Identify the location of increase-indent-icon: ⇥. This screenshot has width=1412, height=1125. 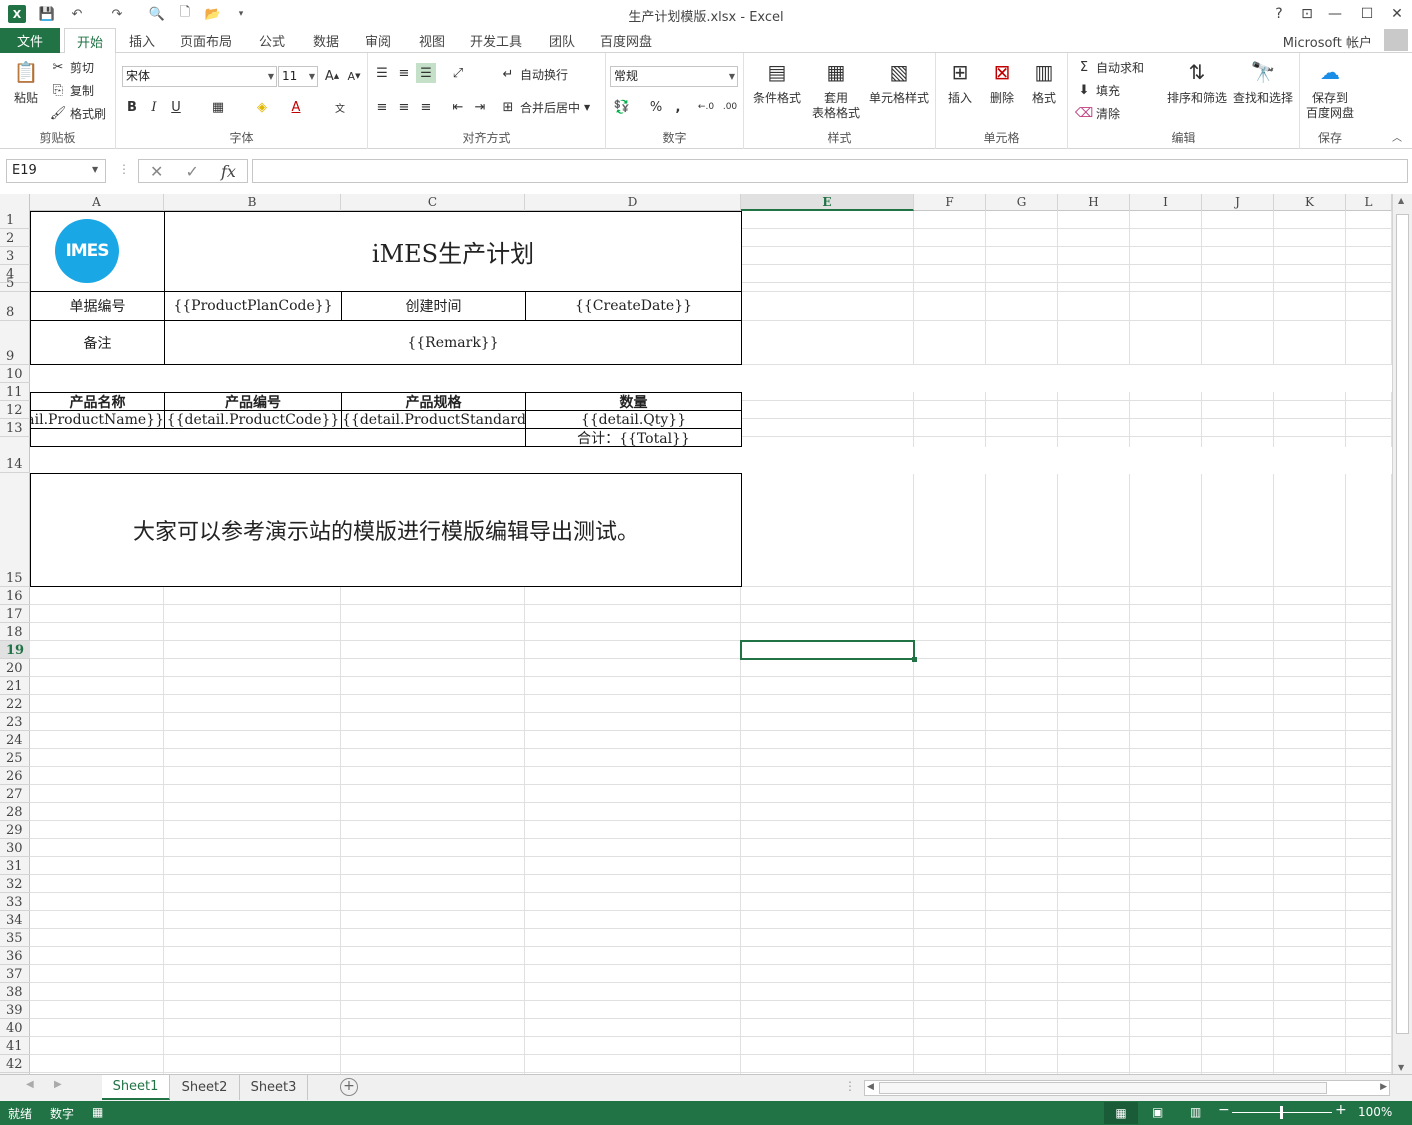
(480, 107).